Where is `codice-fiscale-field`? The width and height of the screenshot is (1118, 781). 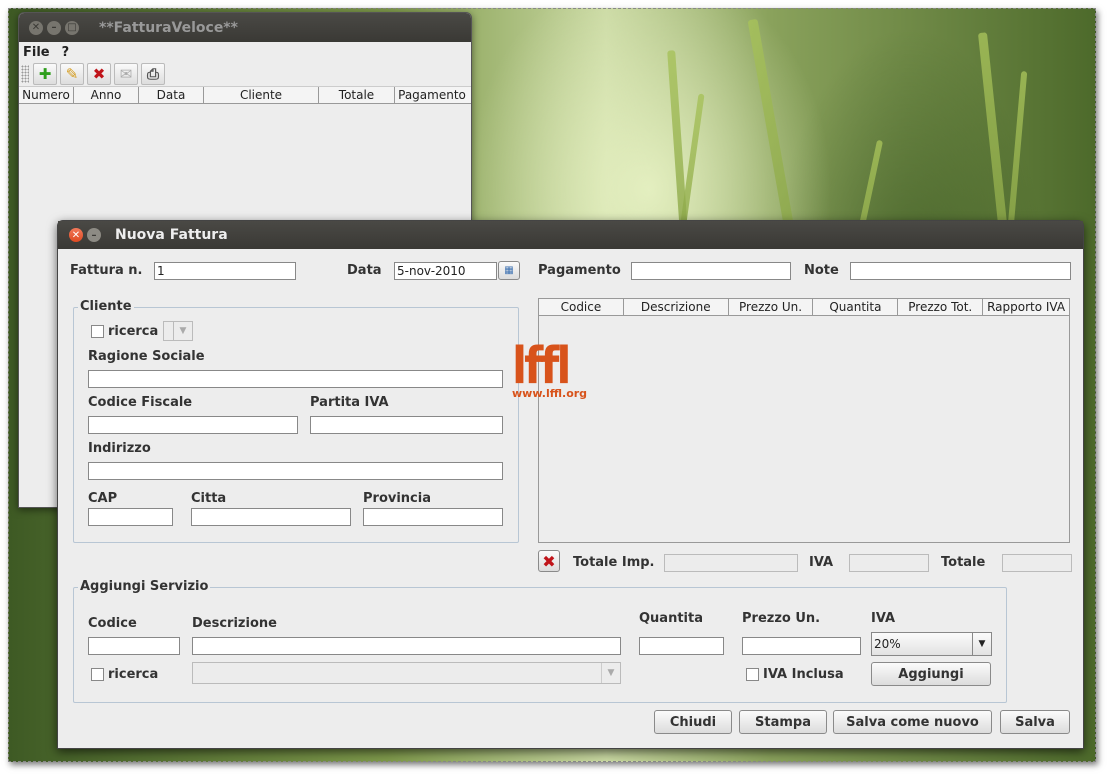
codice-fiscale-field is located at coordinates (193, 425).